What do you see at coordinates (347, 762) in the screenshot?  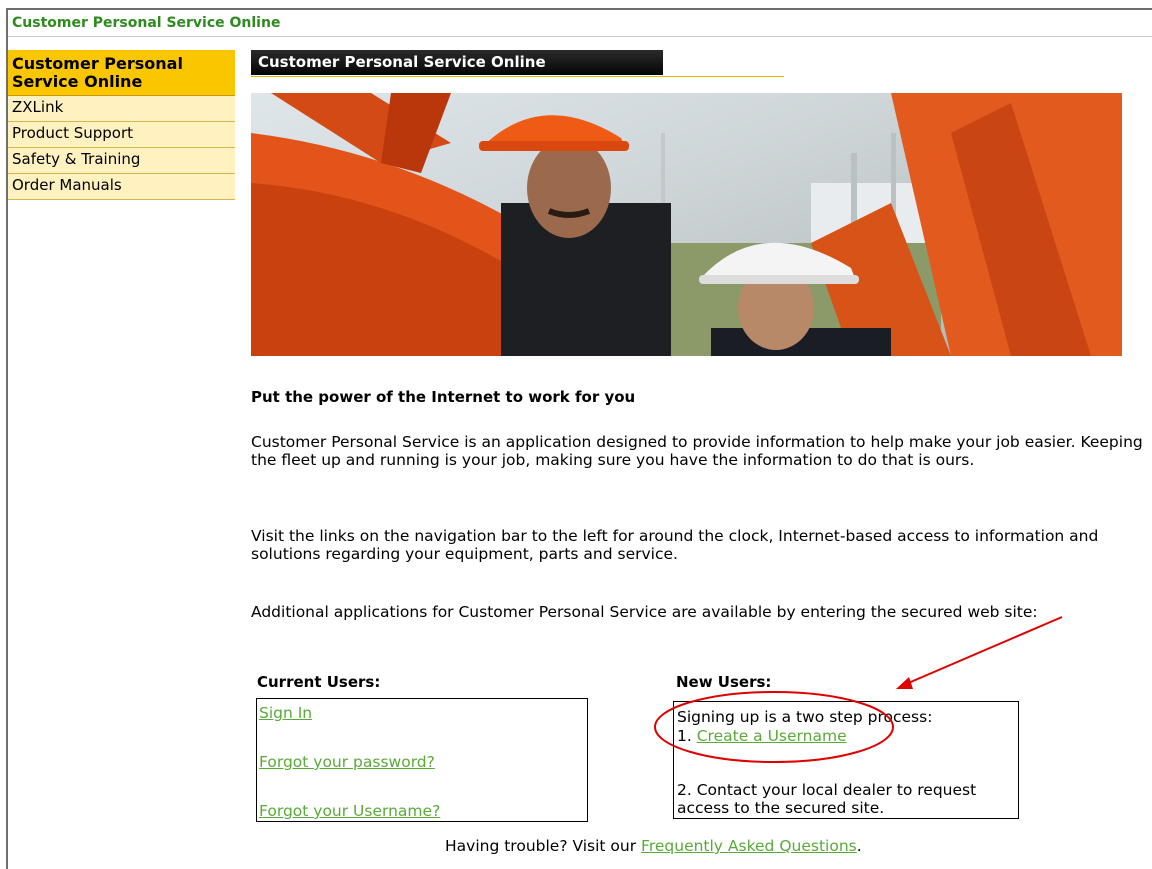 I see `forgot-password-link: Forgot your password?` at bounding box center [347, 762].